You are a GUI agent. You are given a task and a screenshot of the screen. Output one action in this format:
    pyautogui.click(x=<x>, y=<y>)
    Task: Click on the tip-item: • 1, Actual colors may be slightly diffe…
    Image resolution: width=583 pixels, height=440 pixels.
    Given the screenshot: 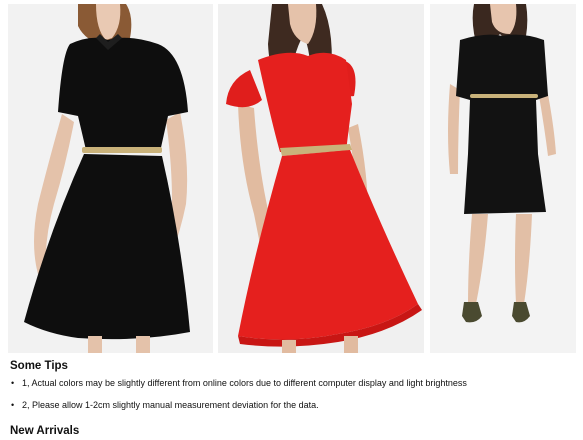 What is the action you would take?
    pyautogui.click(x=238, y=387)
    